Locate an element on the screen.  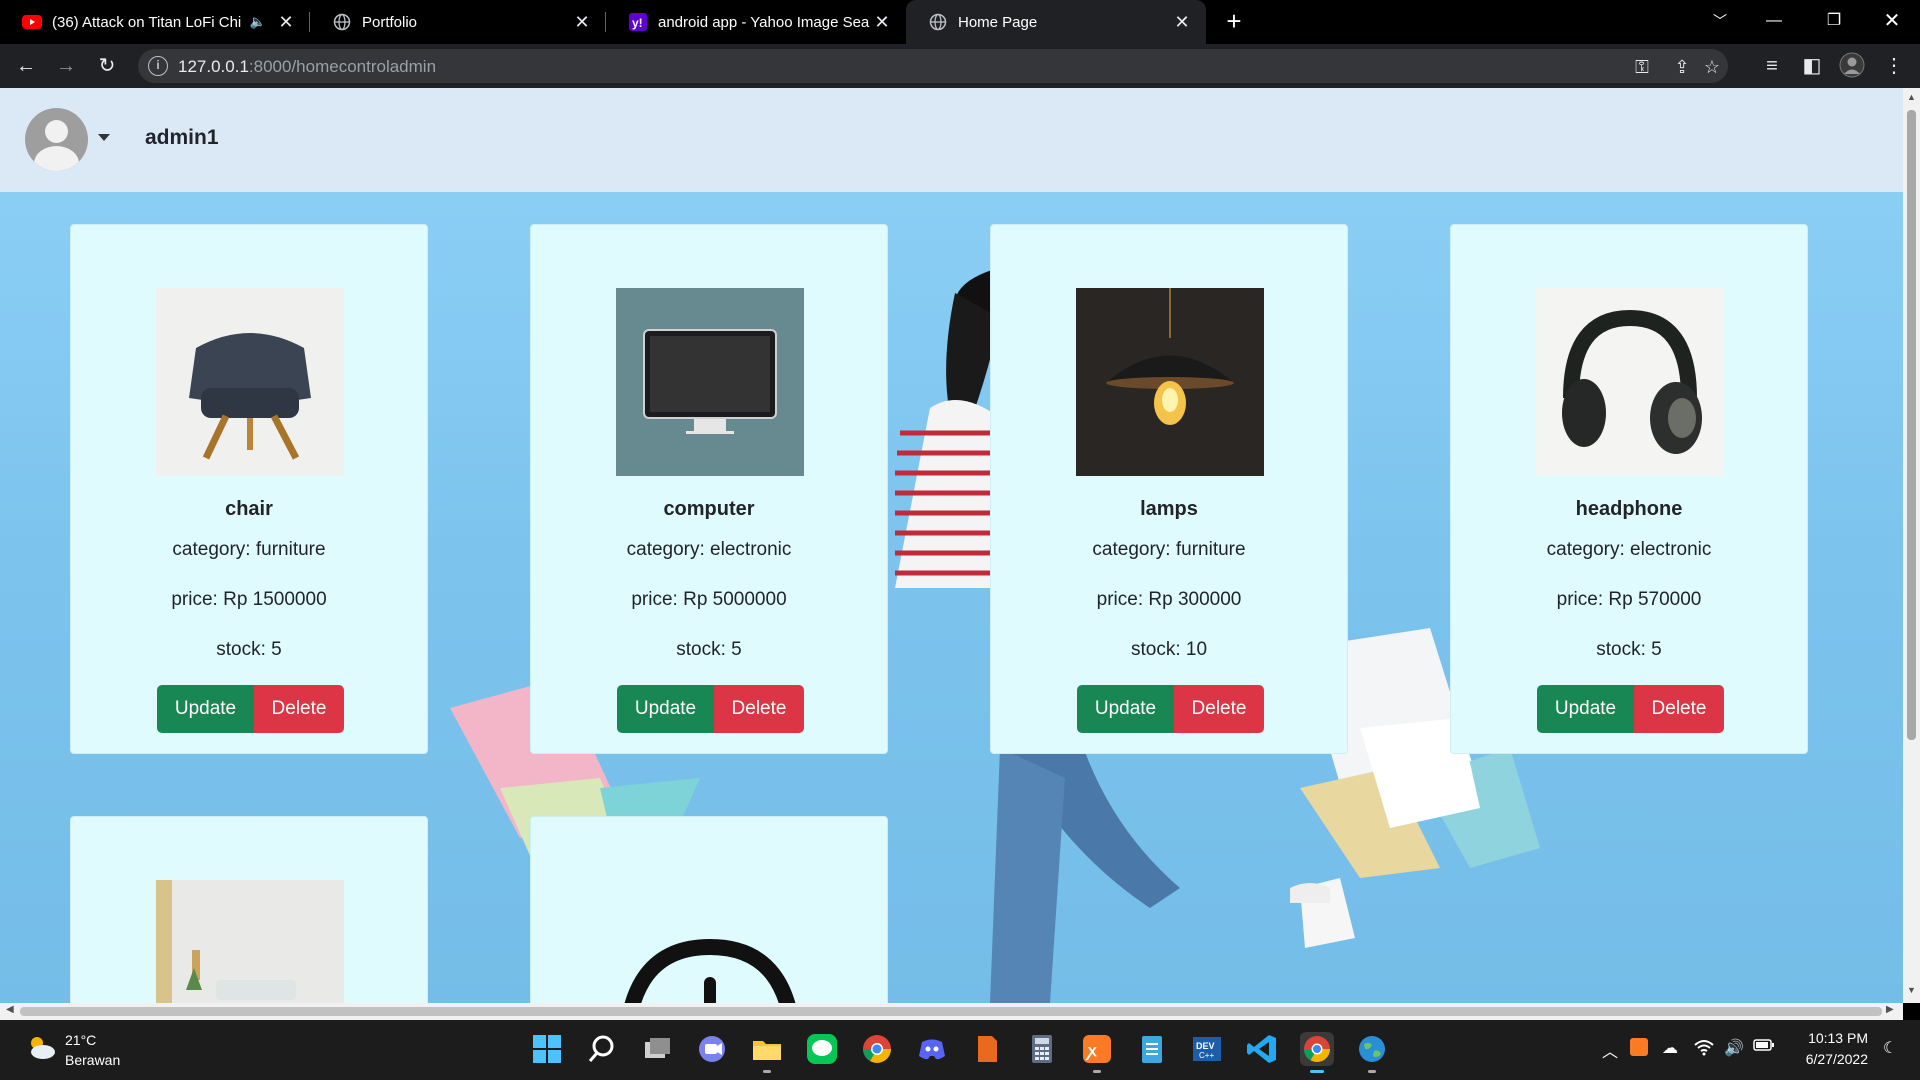
scroll-up-arrow-icon: ▲ is located at coordinates (1911, 97).